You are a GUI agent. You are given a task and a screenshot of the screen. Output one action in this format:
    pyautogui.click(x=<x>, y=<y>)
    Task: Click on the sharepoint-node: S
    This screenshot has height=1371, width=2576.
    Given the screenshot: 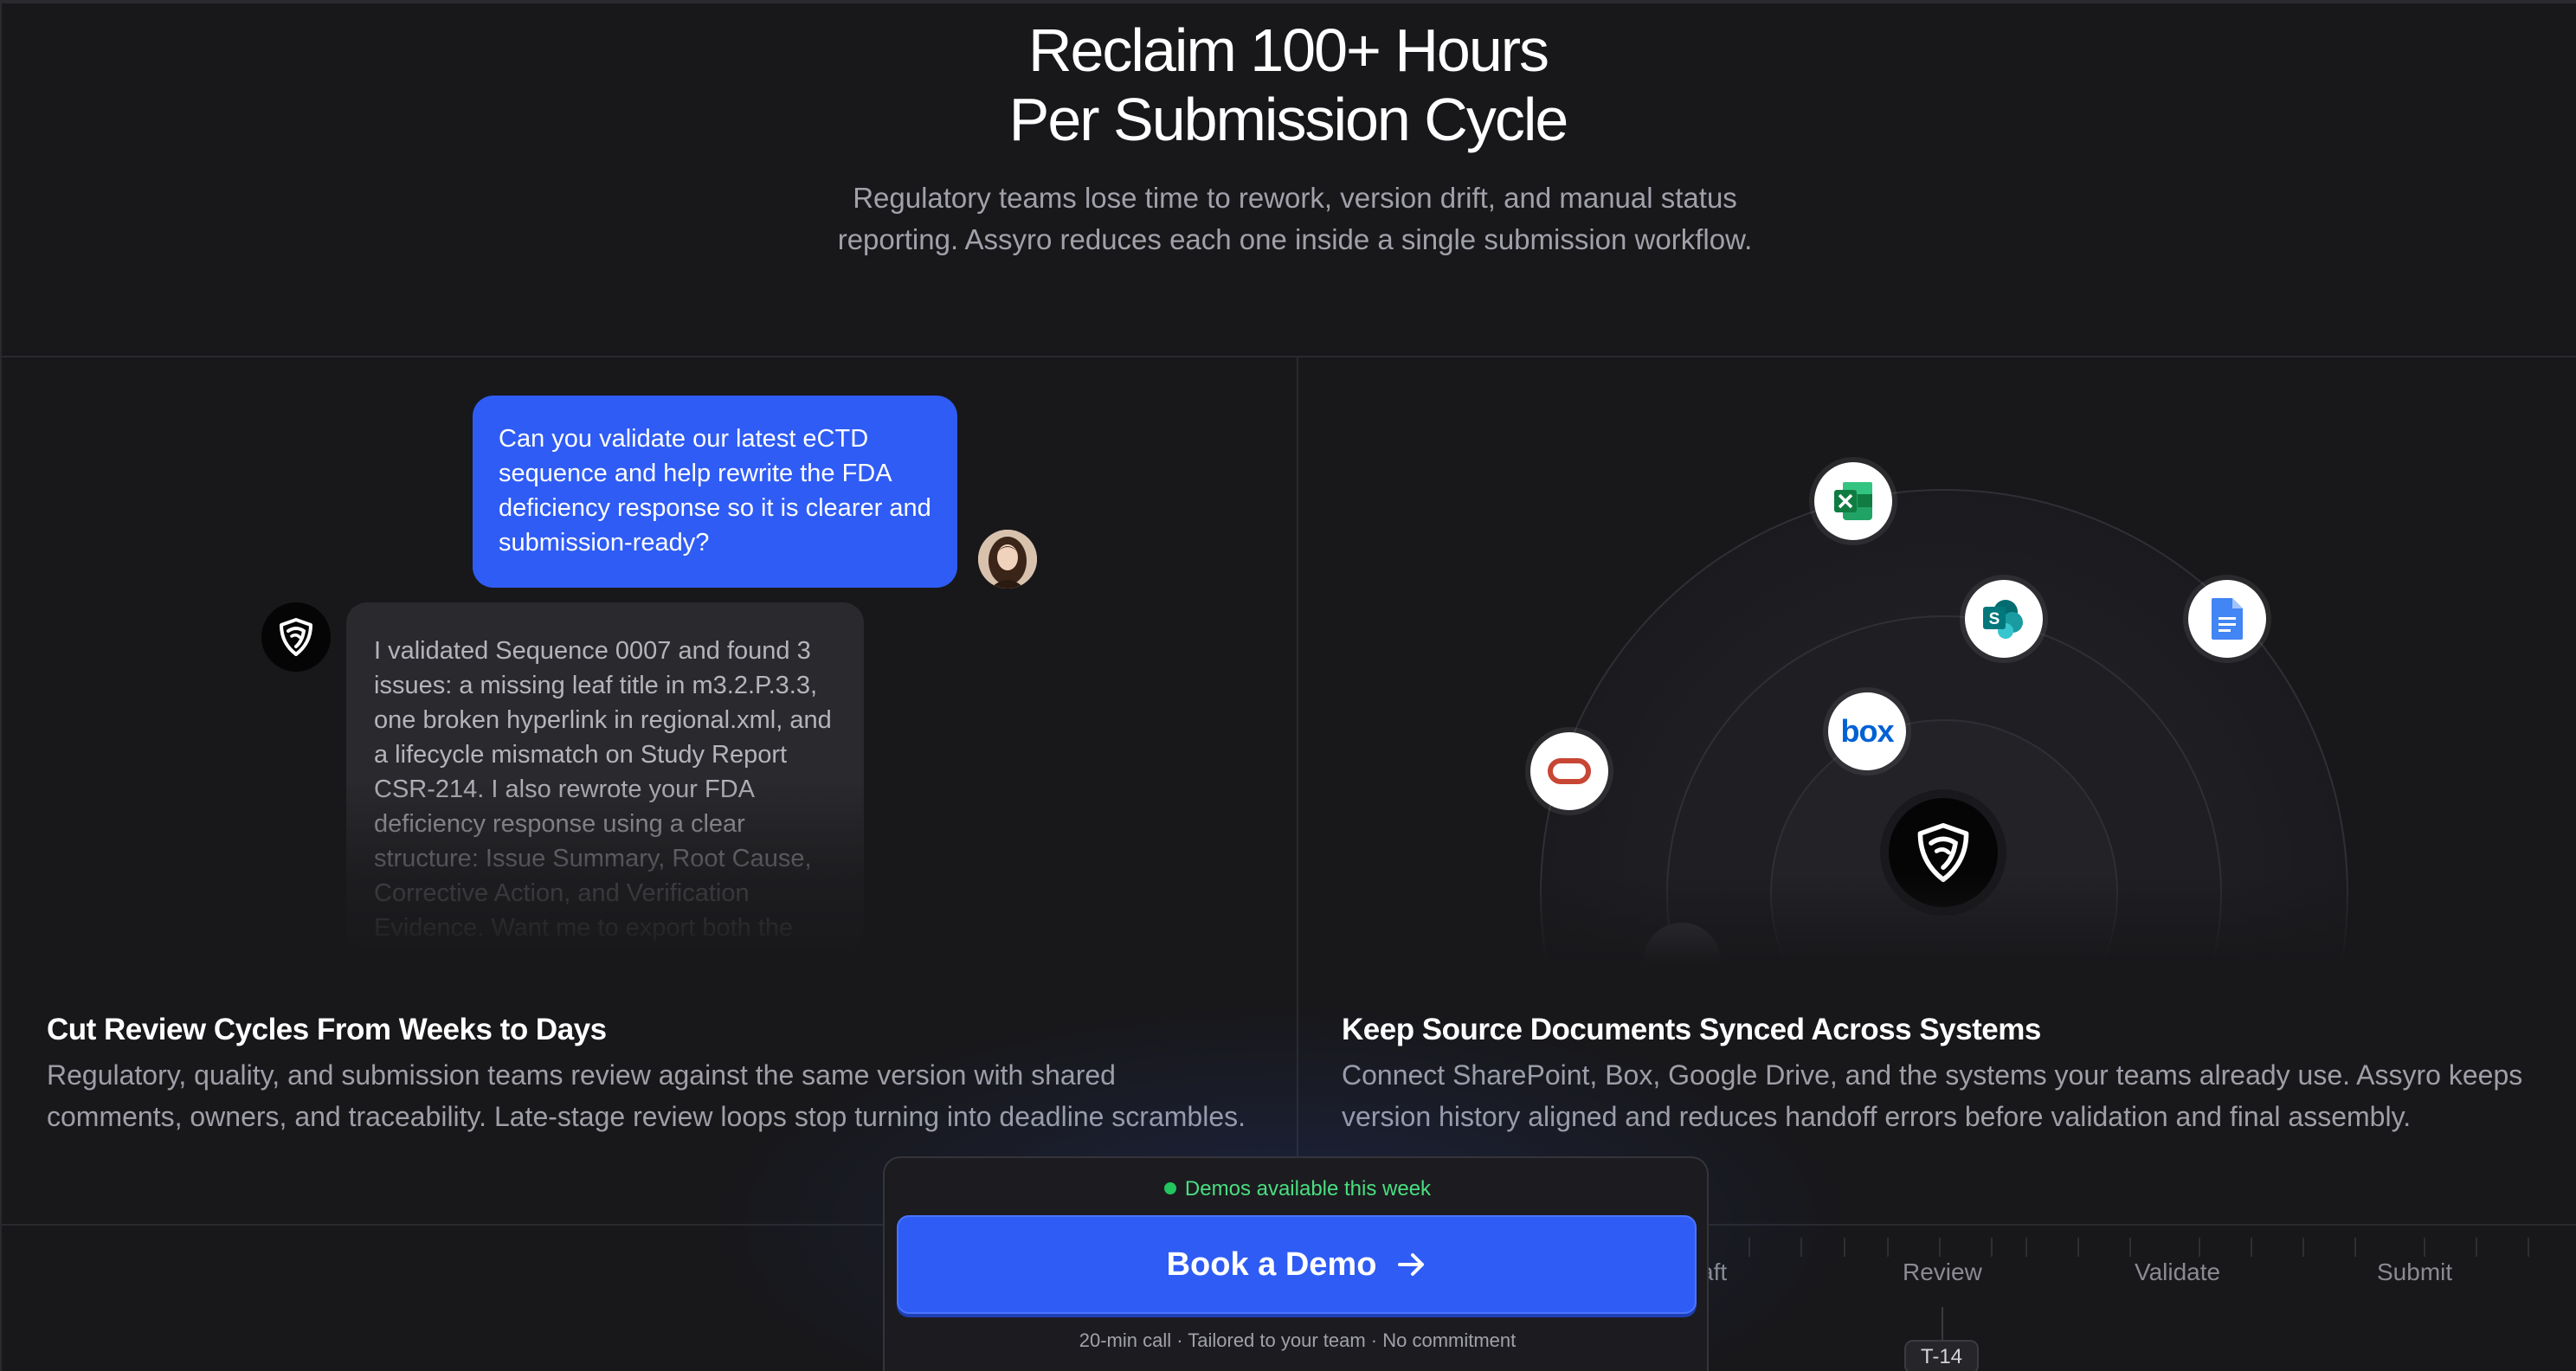 What is the action you would take?
    pyautogui.click(x=2004, y=619)
    